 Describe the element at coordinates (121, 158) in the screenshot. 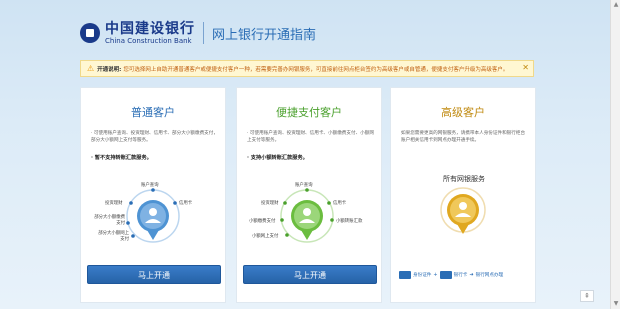

I see `card-note: · 暂不支持转账汇款服务。` at that location.